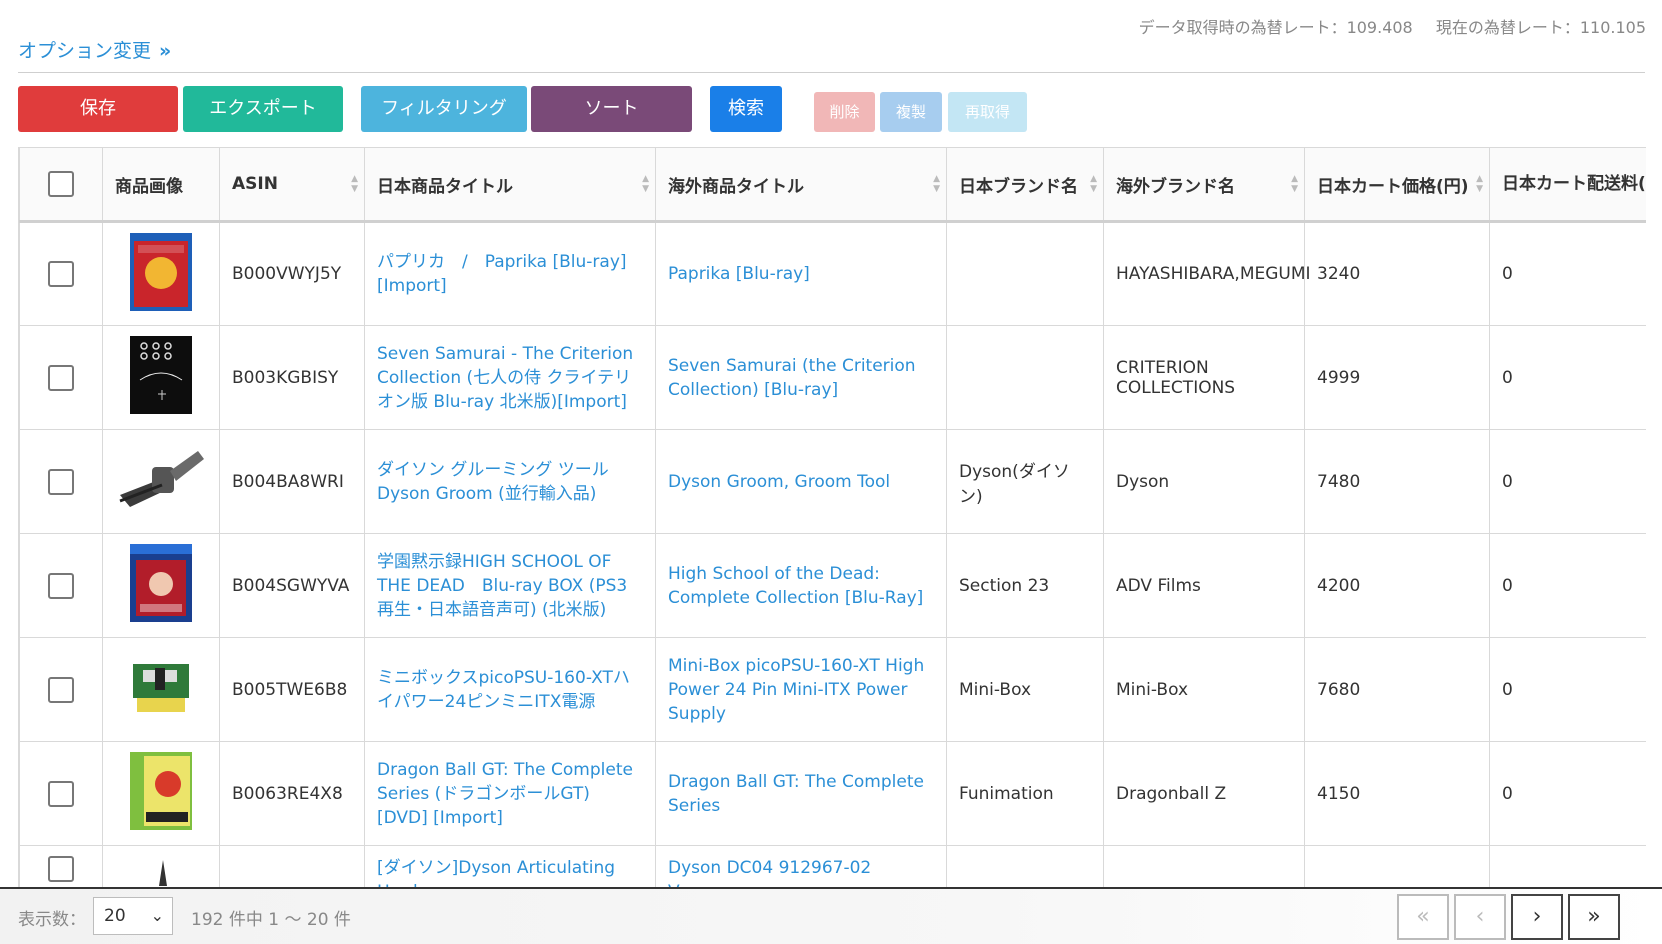 The width and height of the screenshot is (1662, 944). I want to click on export-button: エクスポート, so click(263, 109).